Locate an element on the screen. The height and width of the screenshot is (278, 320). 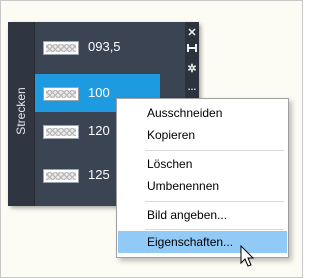
menu-item-copy: Kopieren is located at coordinates (202, 135).